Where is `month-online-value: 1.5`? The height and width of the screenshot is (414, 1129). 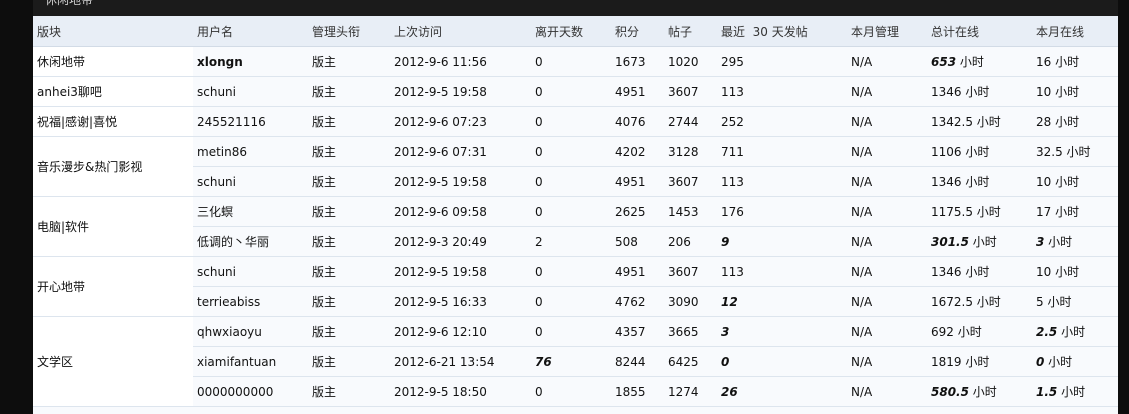
month-online-value: 1.5 is located at coordinates (1047, 392).